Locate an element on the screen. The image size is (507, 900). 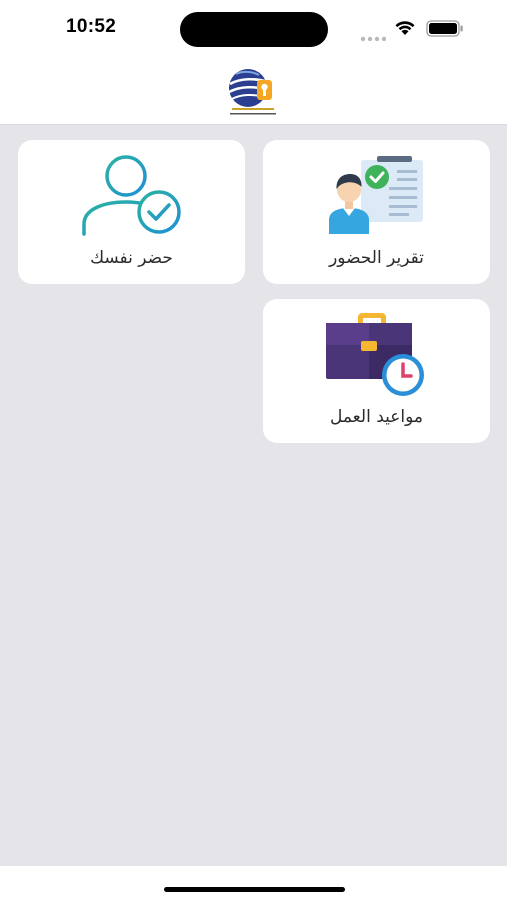
self-checkin-card: حضر نفسك is located at coordinates (131, 212).